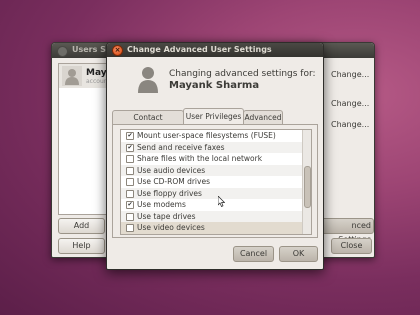 The height and width of the screenshot is (315, 420). I want to click on tab-advanced: Advanced, so click(263, 117).